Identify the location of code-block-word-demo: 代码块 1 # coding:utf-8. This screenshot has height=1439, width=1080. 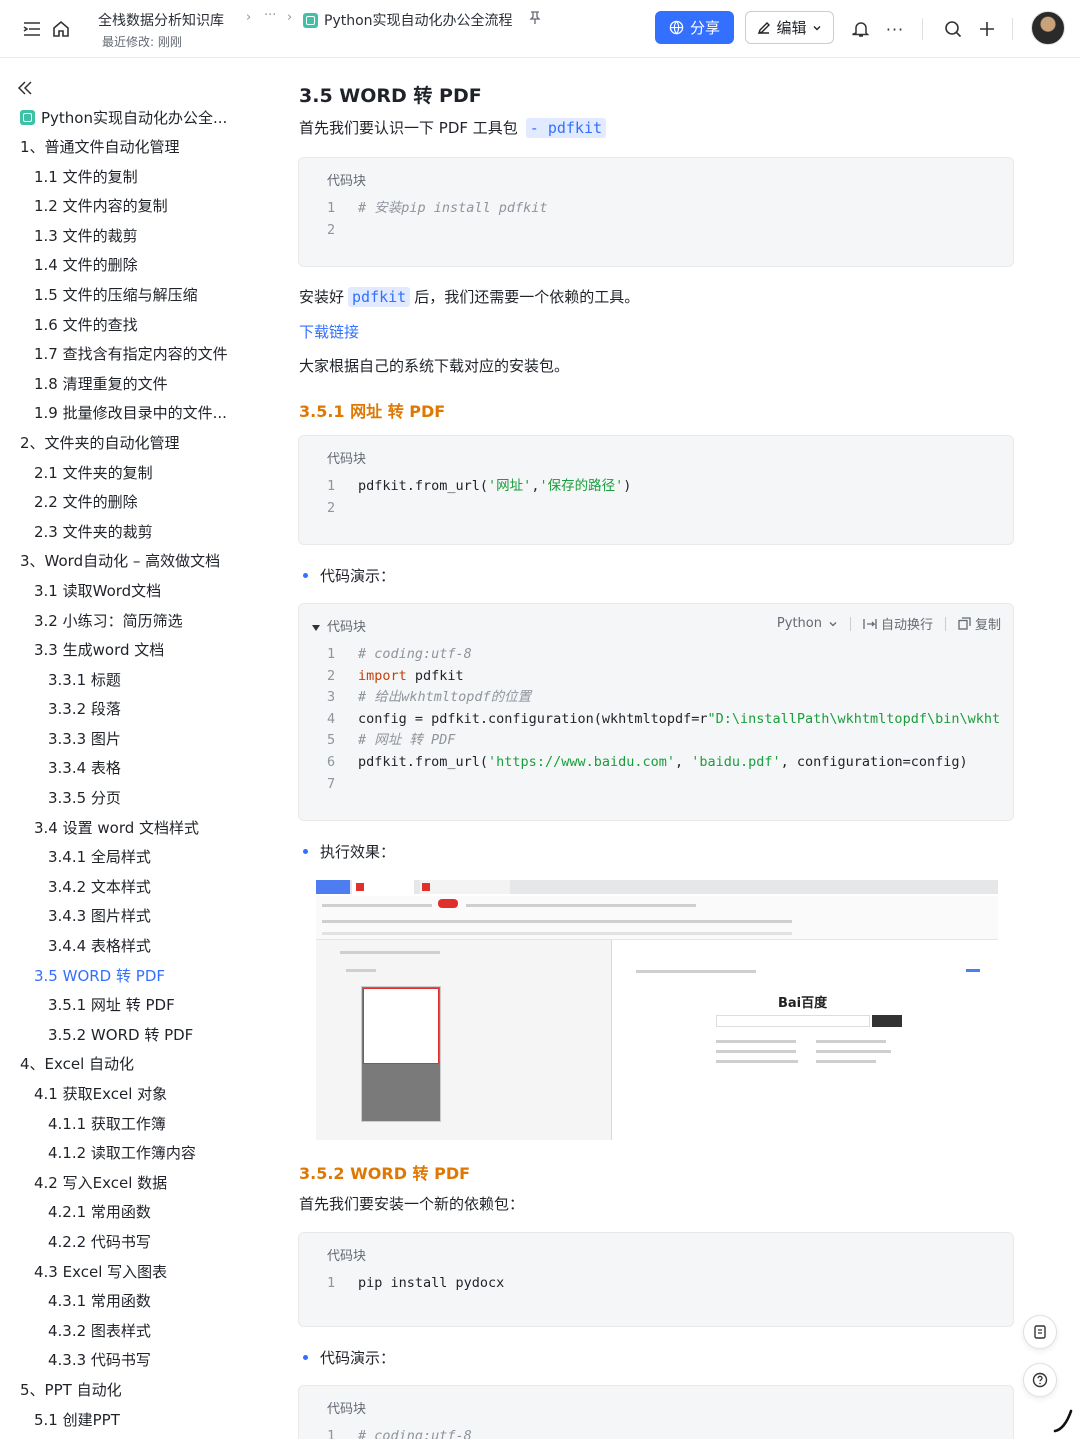
(656, 1412).